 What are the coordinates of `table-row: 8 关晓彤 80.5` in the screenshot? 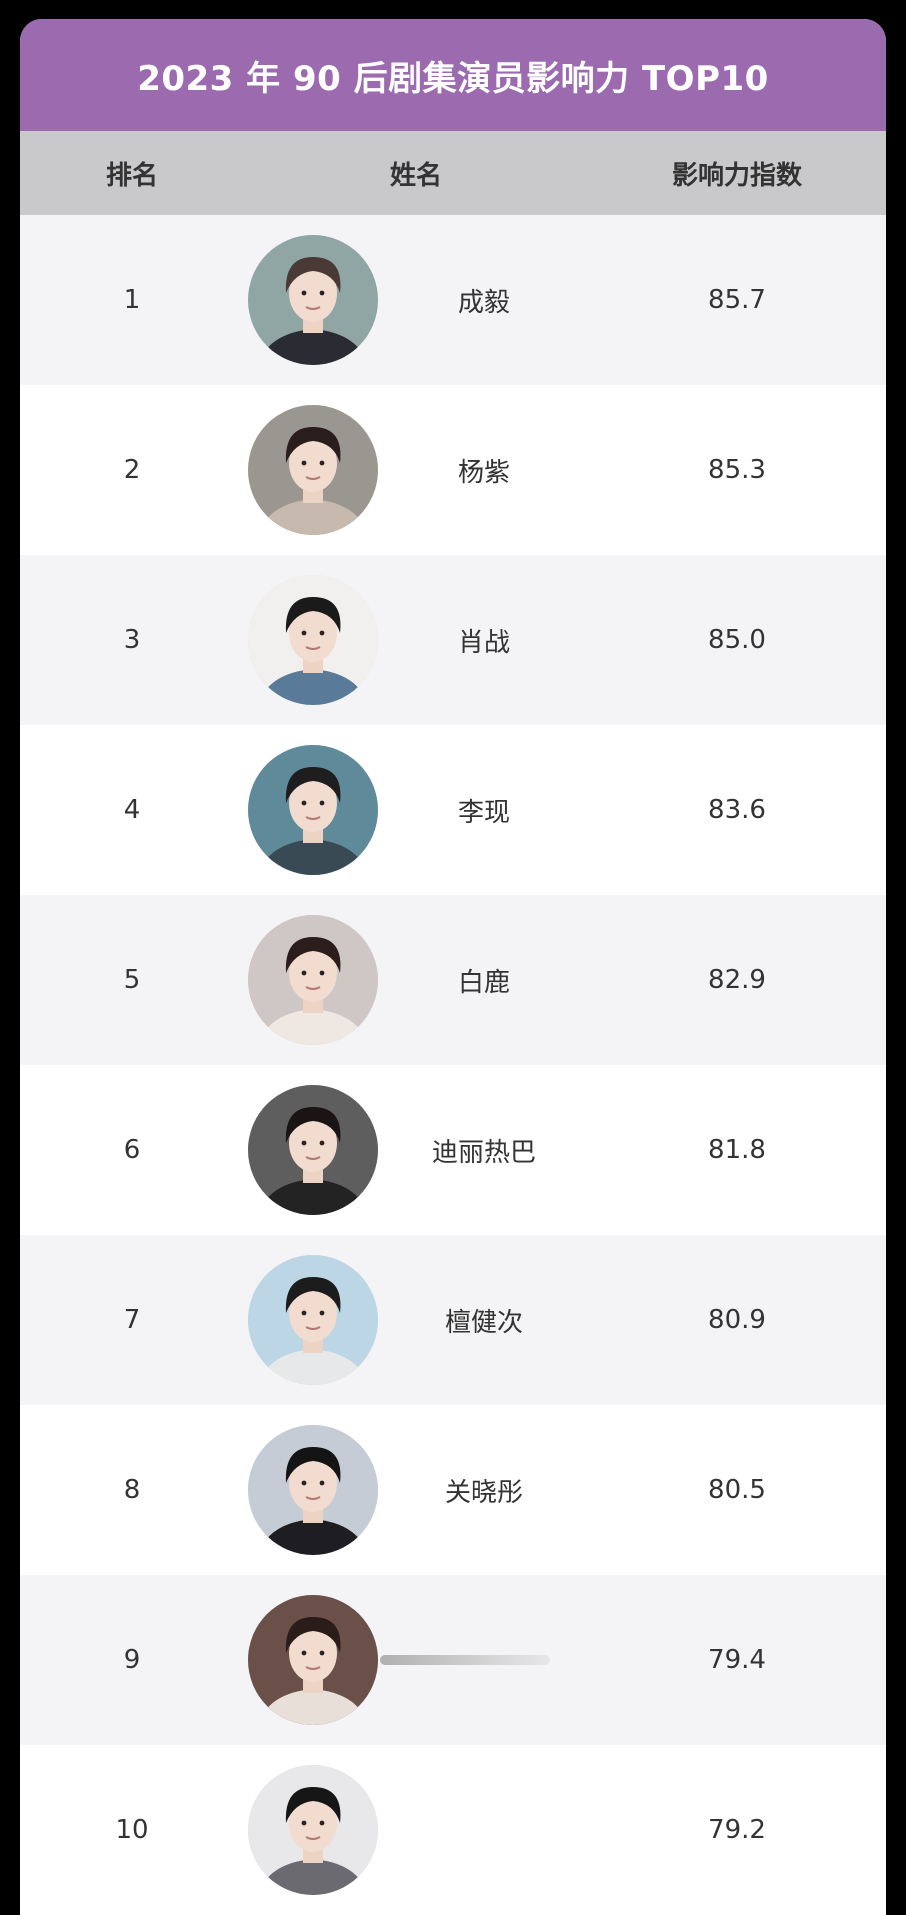 It's located at (453, 1490).